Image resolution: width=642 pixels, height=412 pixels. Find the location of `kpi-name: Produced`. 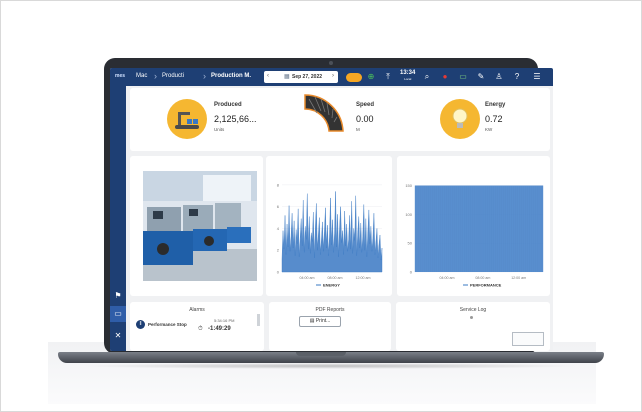

kpi-name: Produced is located at coordinates (228, 105).